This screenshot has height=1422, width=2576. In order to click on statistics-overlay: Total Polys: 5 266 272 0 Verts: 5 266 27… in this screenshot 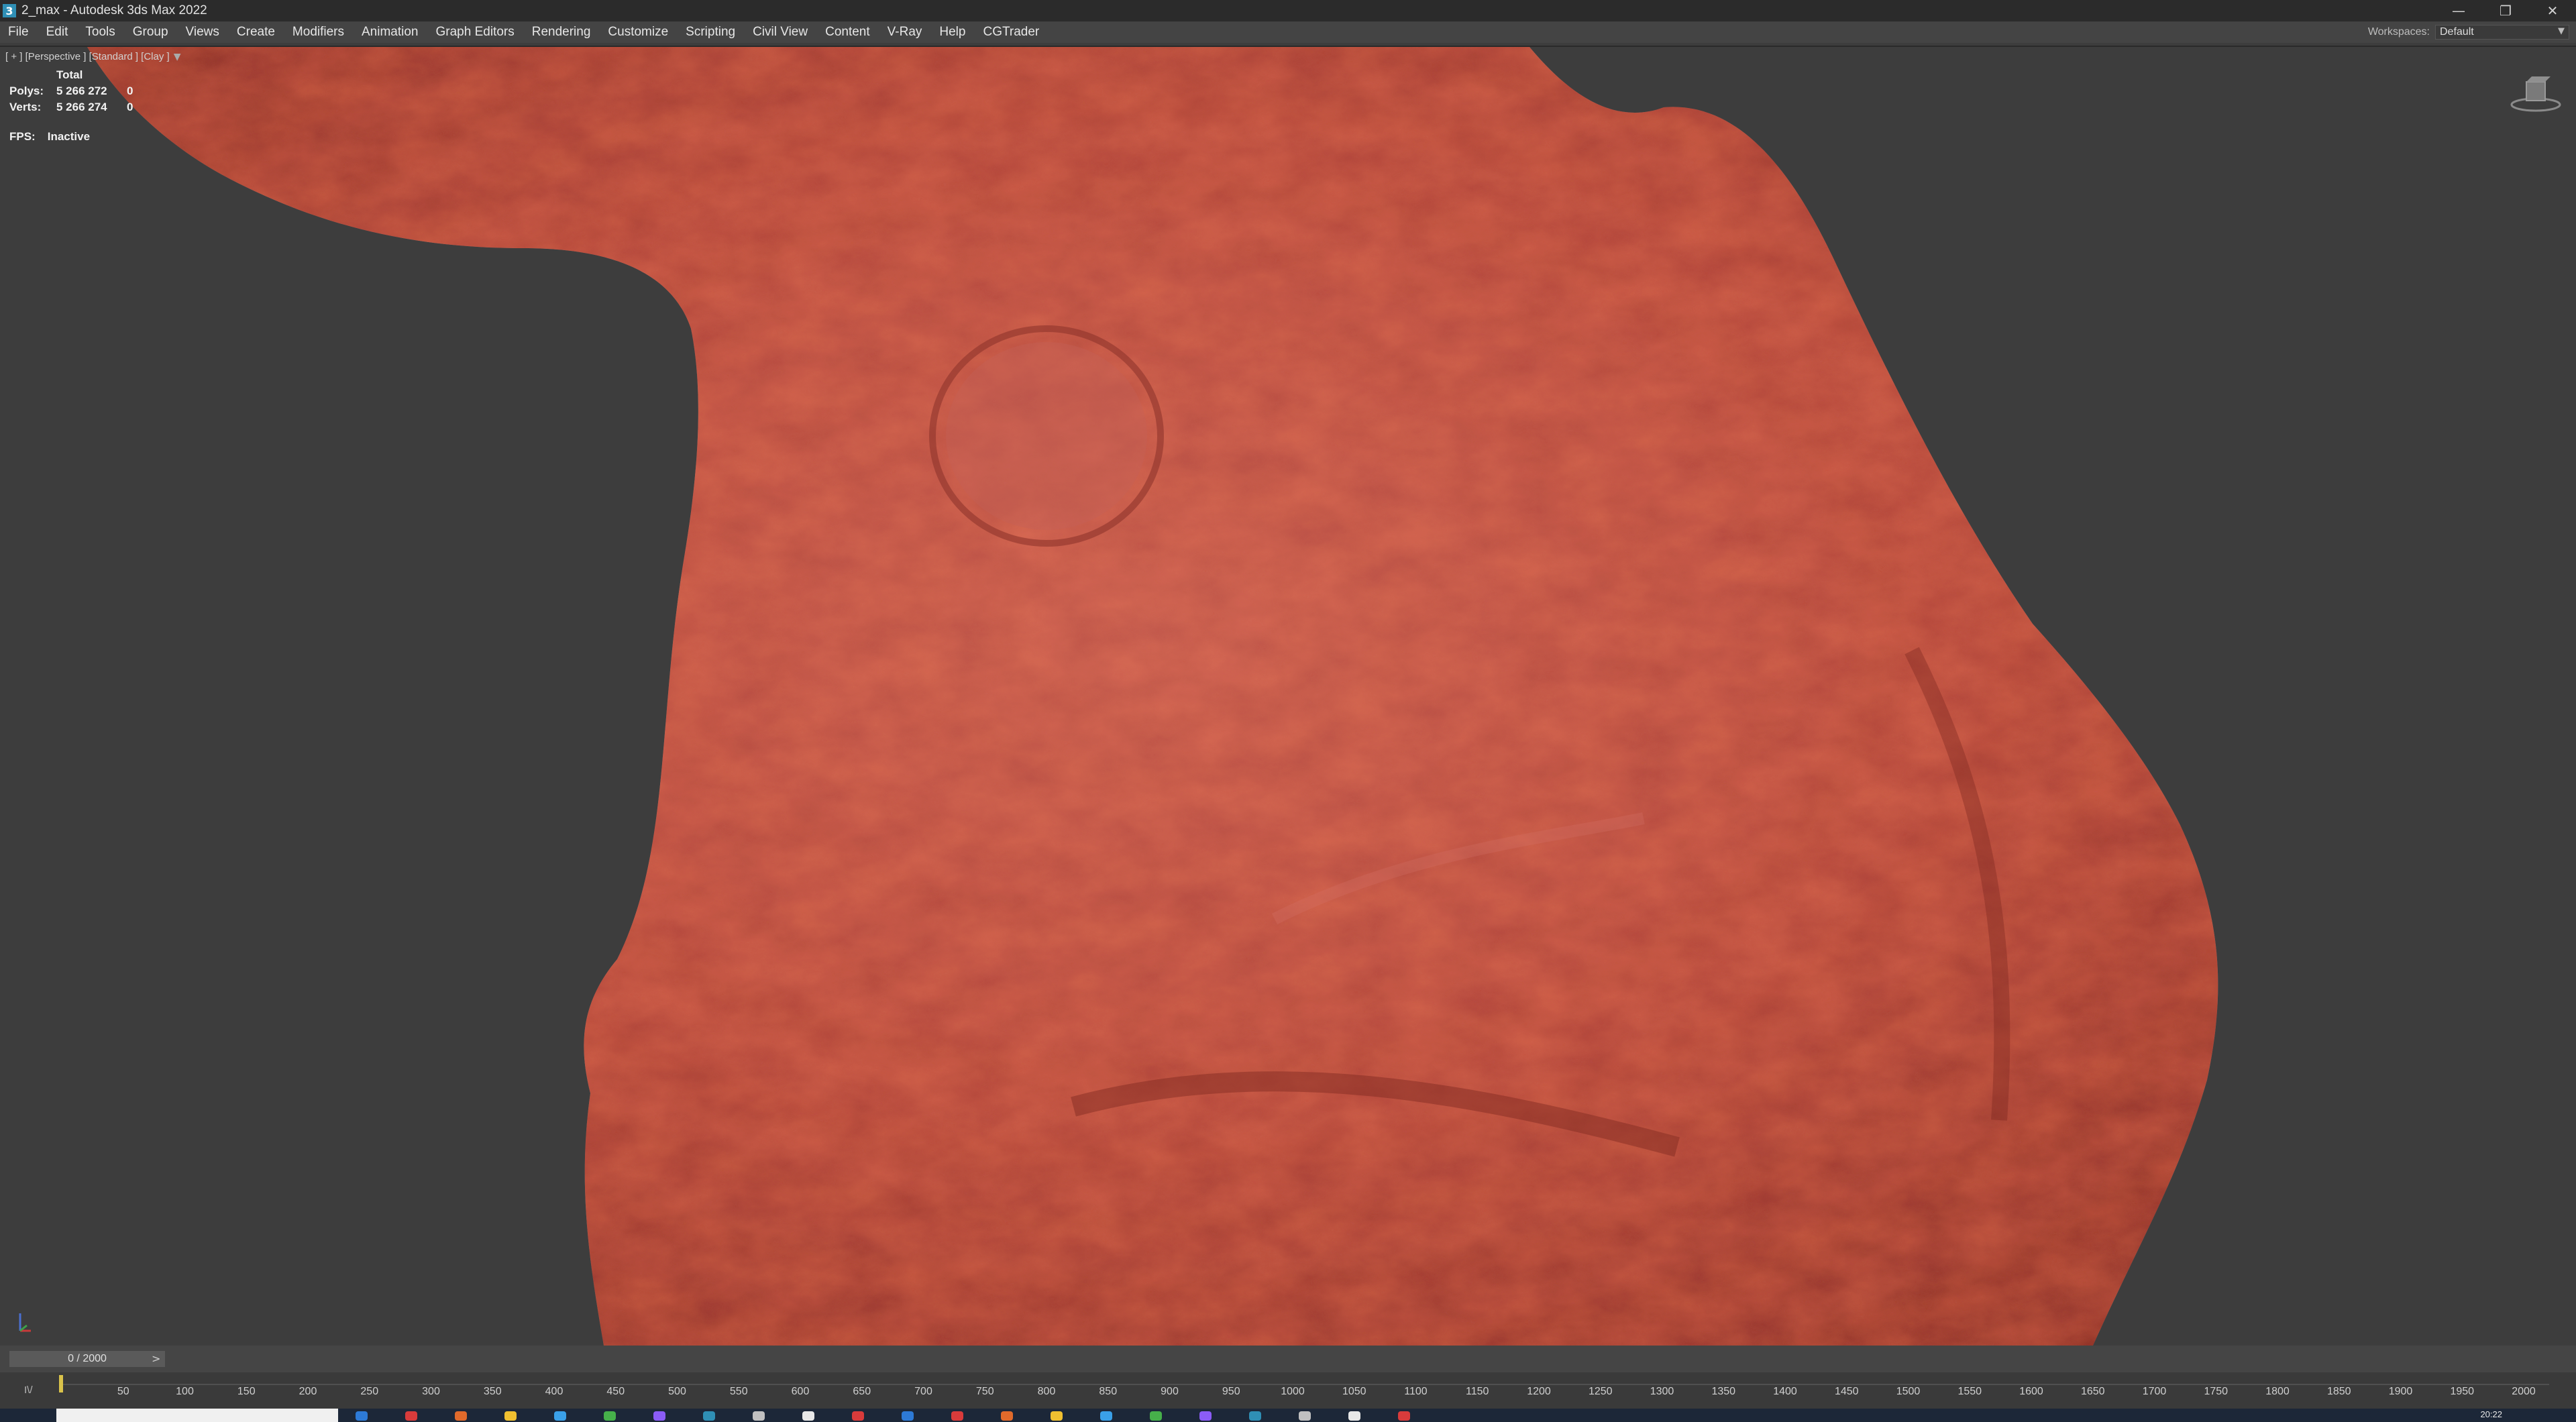, I will do `click(71, 91)`.